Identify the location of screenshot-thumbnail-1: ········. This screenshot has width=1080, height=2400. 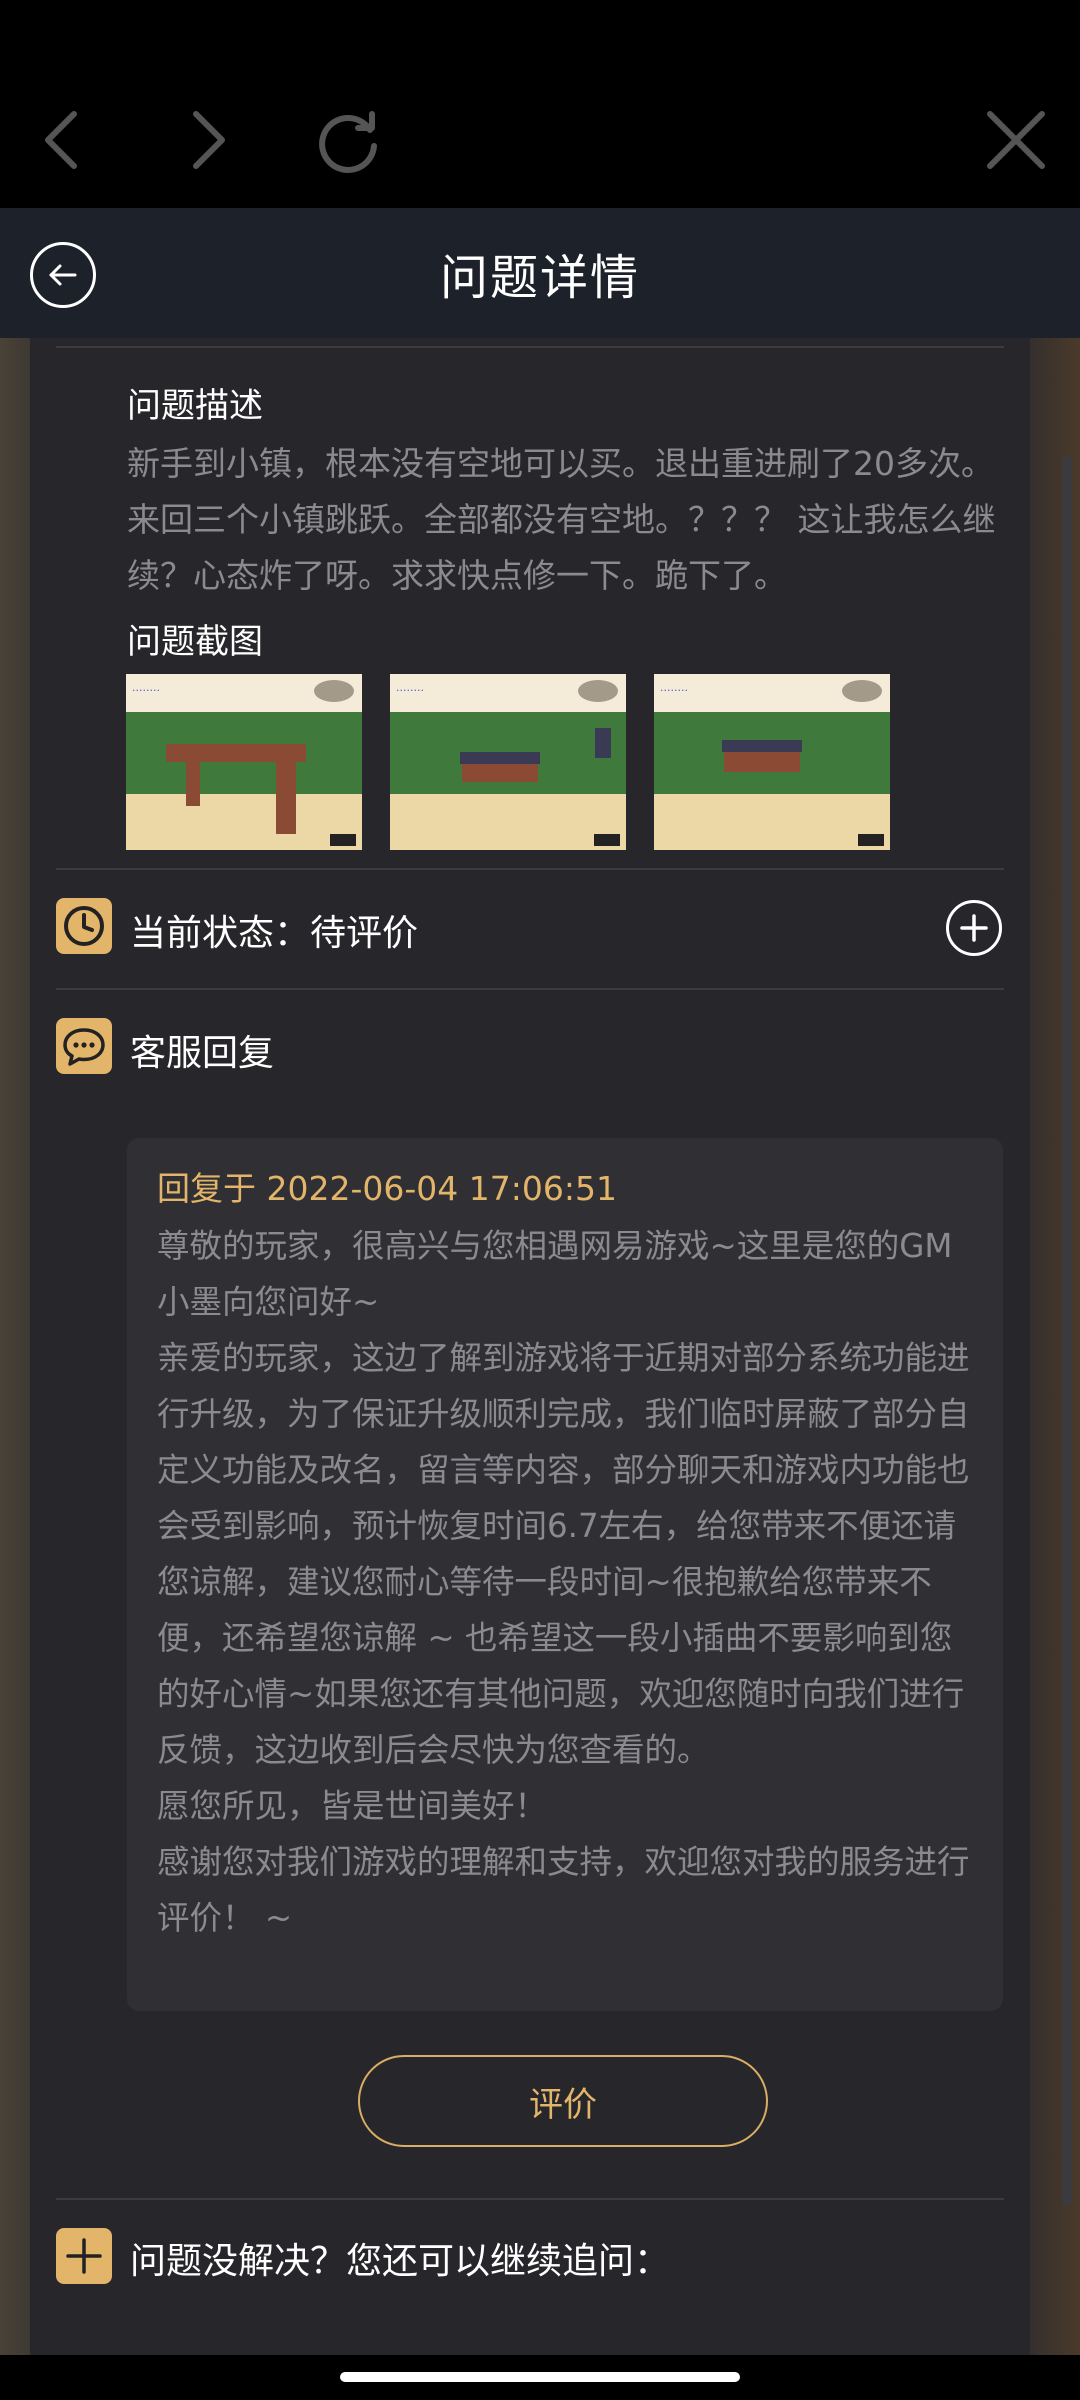
(244, 762).